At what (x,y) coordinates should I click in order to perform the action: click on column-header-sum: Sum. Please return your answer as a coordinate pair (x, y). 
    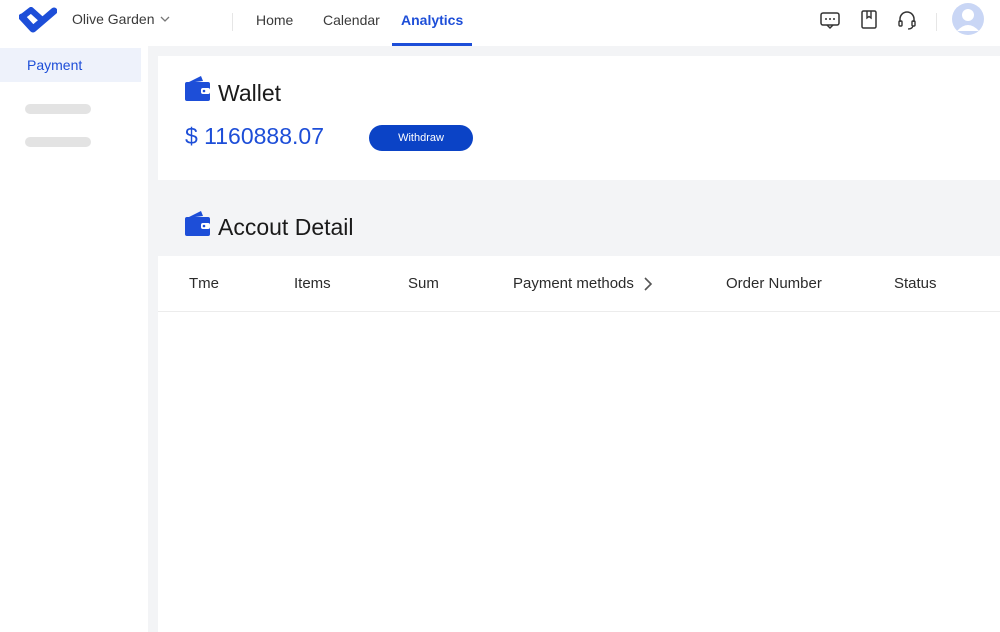
    Looking at the image, I should click on (423, 283).